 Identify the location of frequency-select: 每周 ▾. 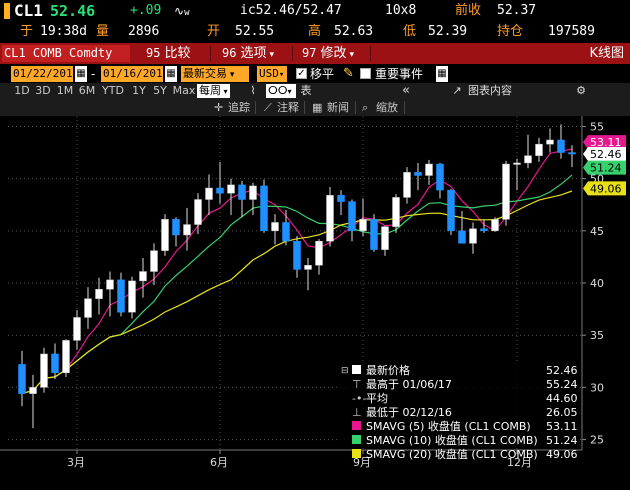
(213, 91).